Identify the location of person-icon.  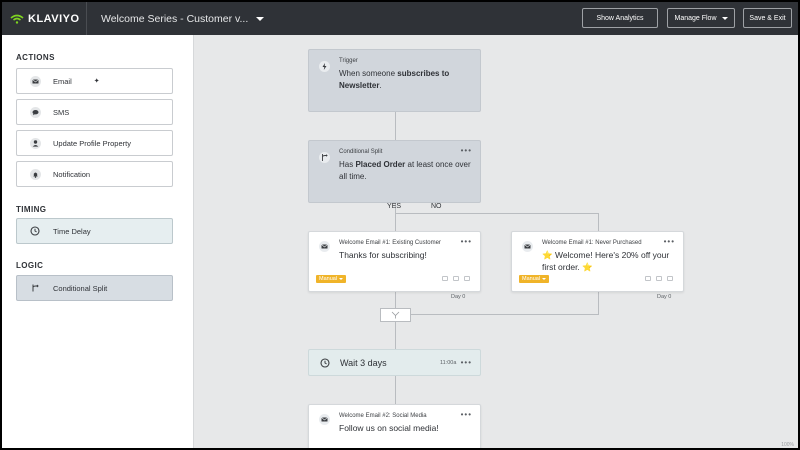
(35, 143).